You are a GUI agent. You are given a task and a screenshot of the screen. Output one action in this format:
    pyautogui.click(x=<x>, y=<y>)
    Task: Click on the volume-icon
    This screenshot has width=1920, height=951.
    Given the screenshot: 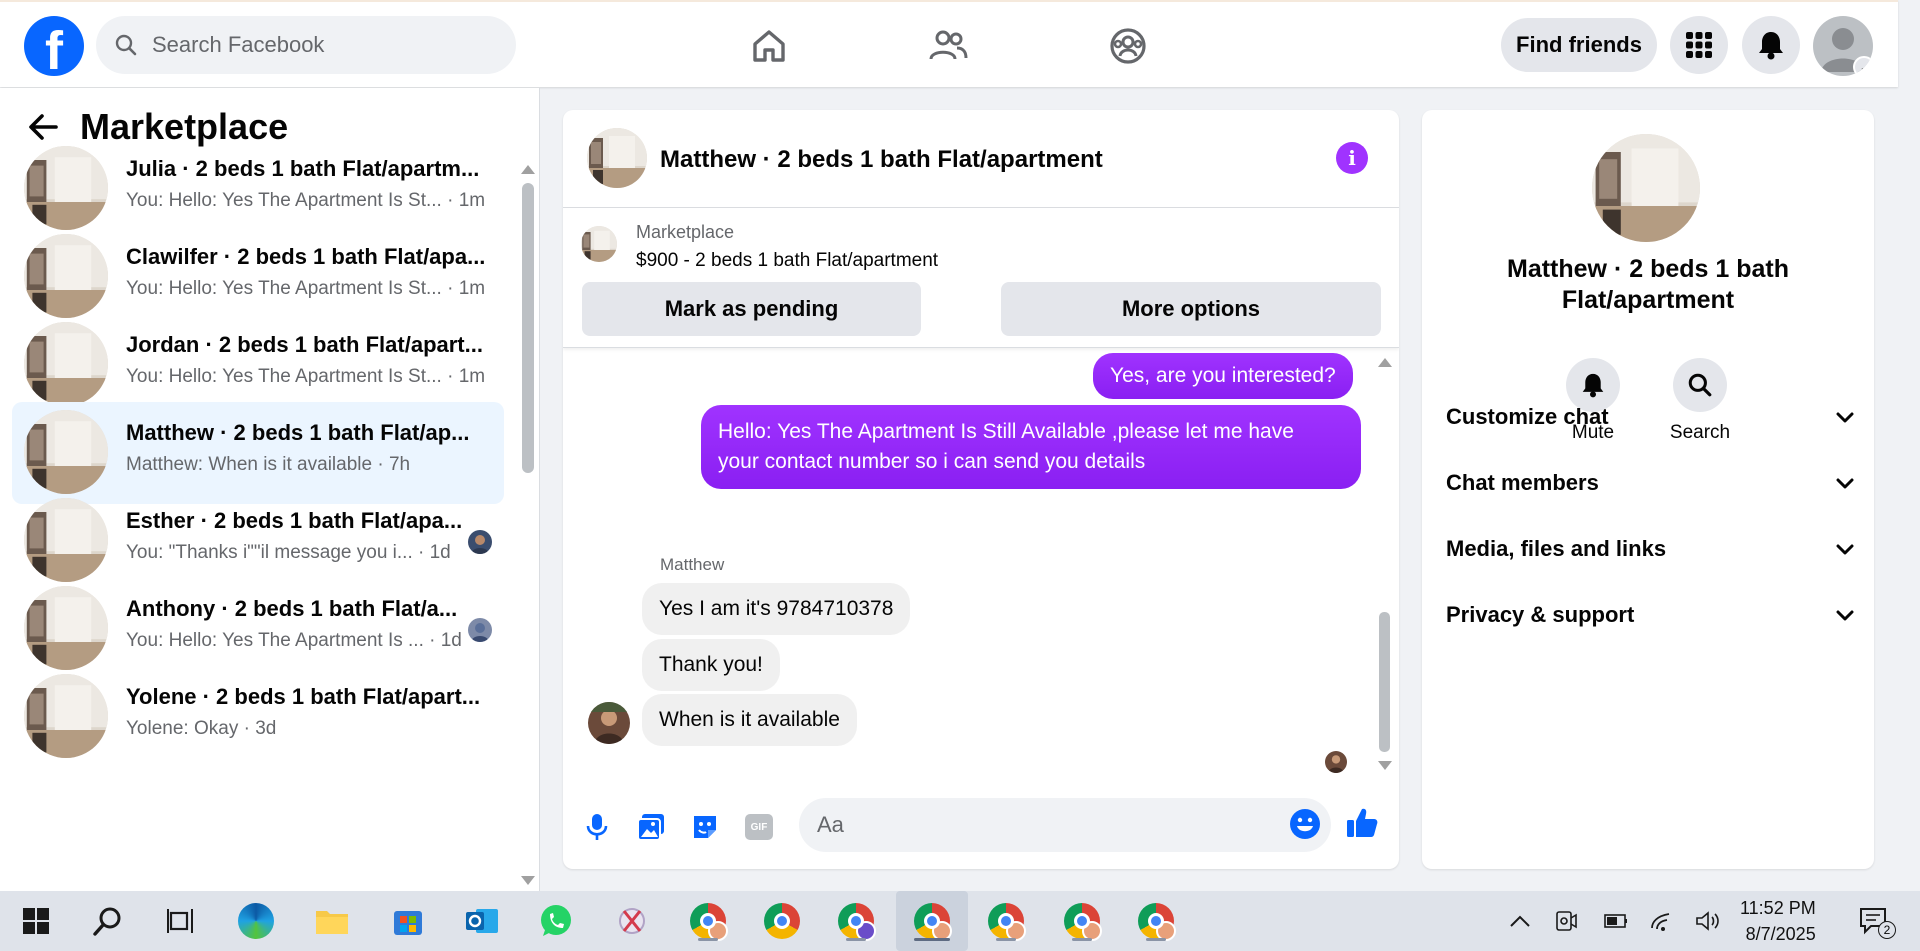 What is the action you would take?
    pyautogui.click(x=1708, y=921)
    